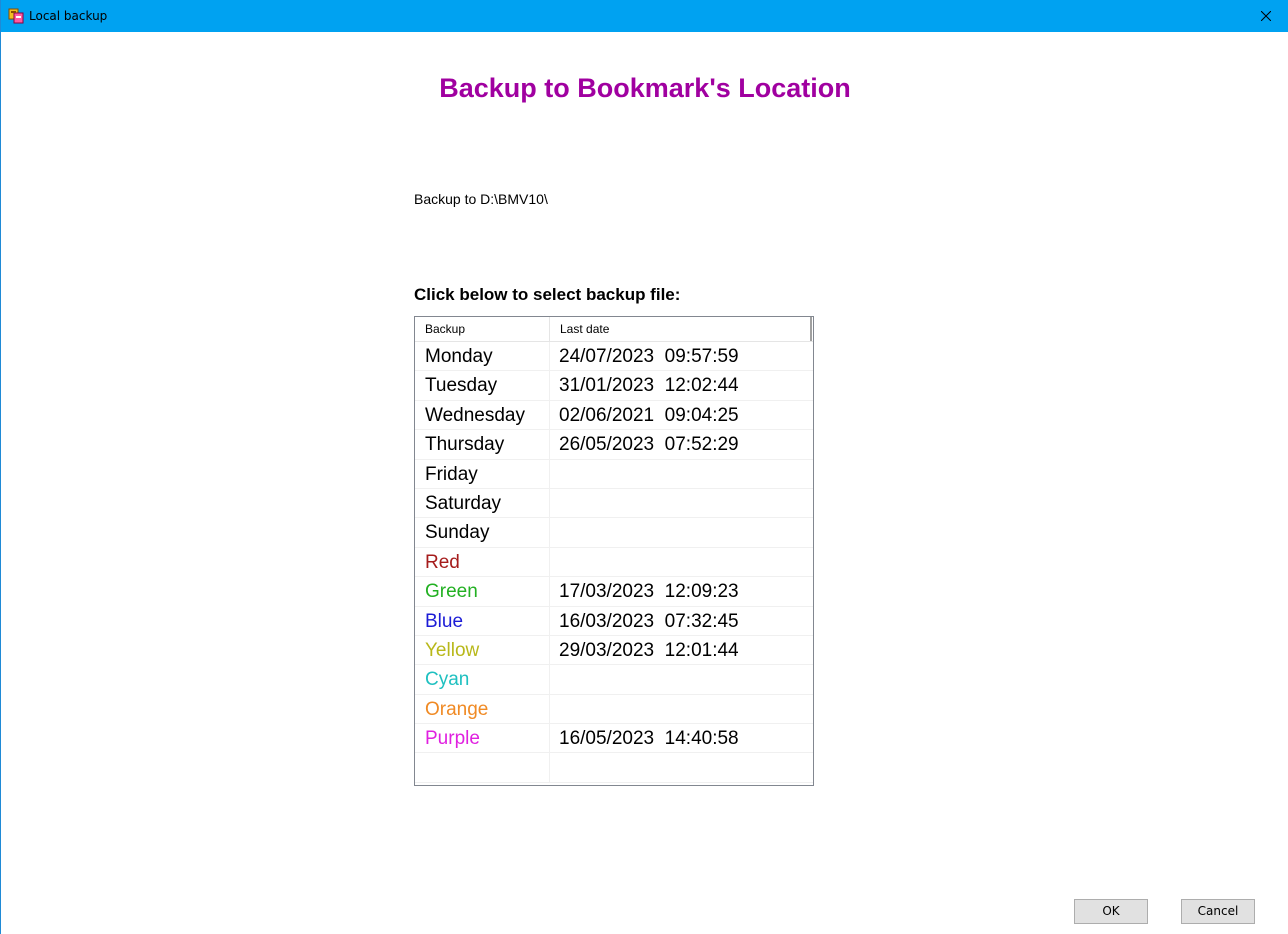 This screenshot has height=934, width=1288. What do you see at coordinates (649, 650) in the screenshot?
I see `last-date-cell: 29/03/2023 12:01:44` at bounding box center [649, 650].